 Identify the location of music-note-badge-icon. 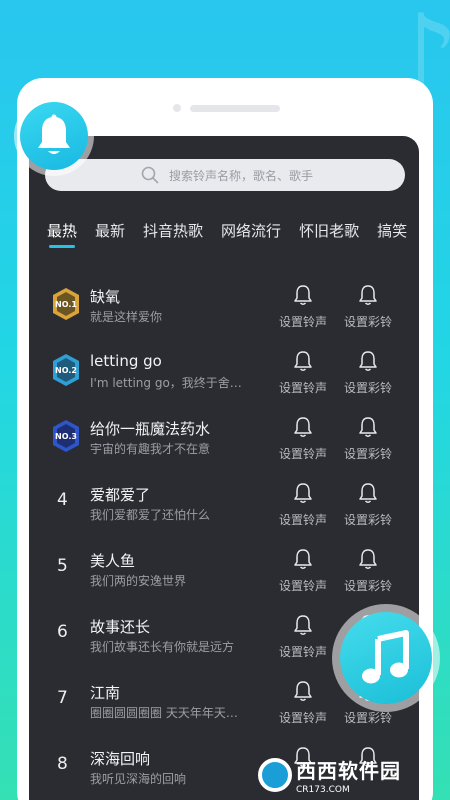
(386, 658).